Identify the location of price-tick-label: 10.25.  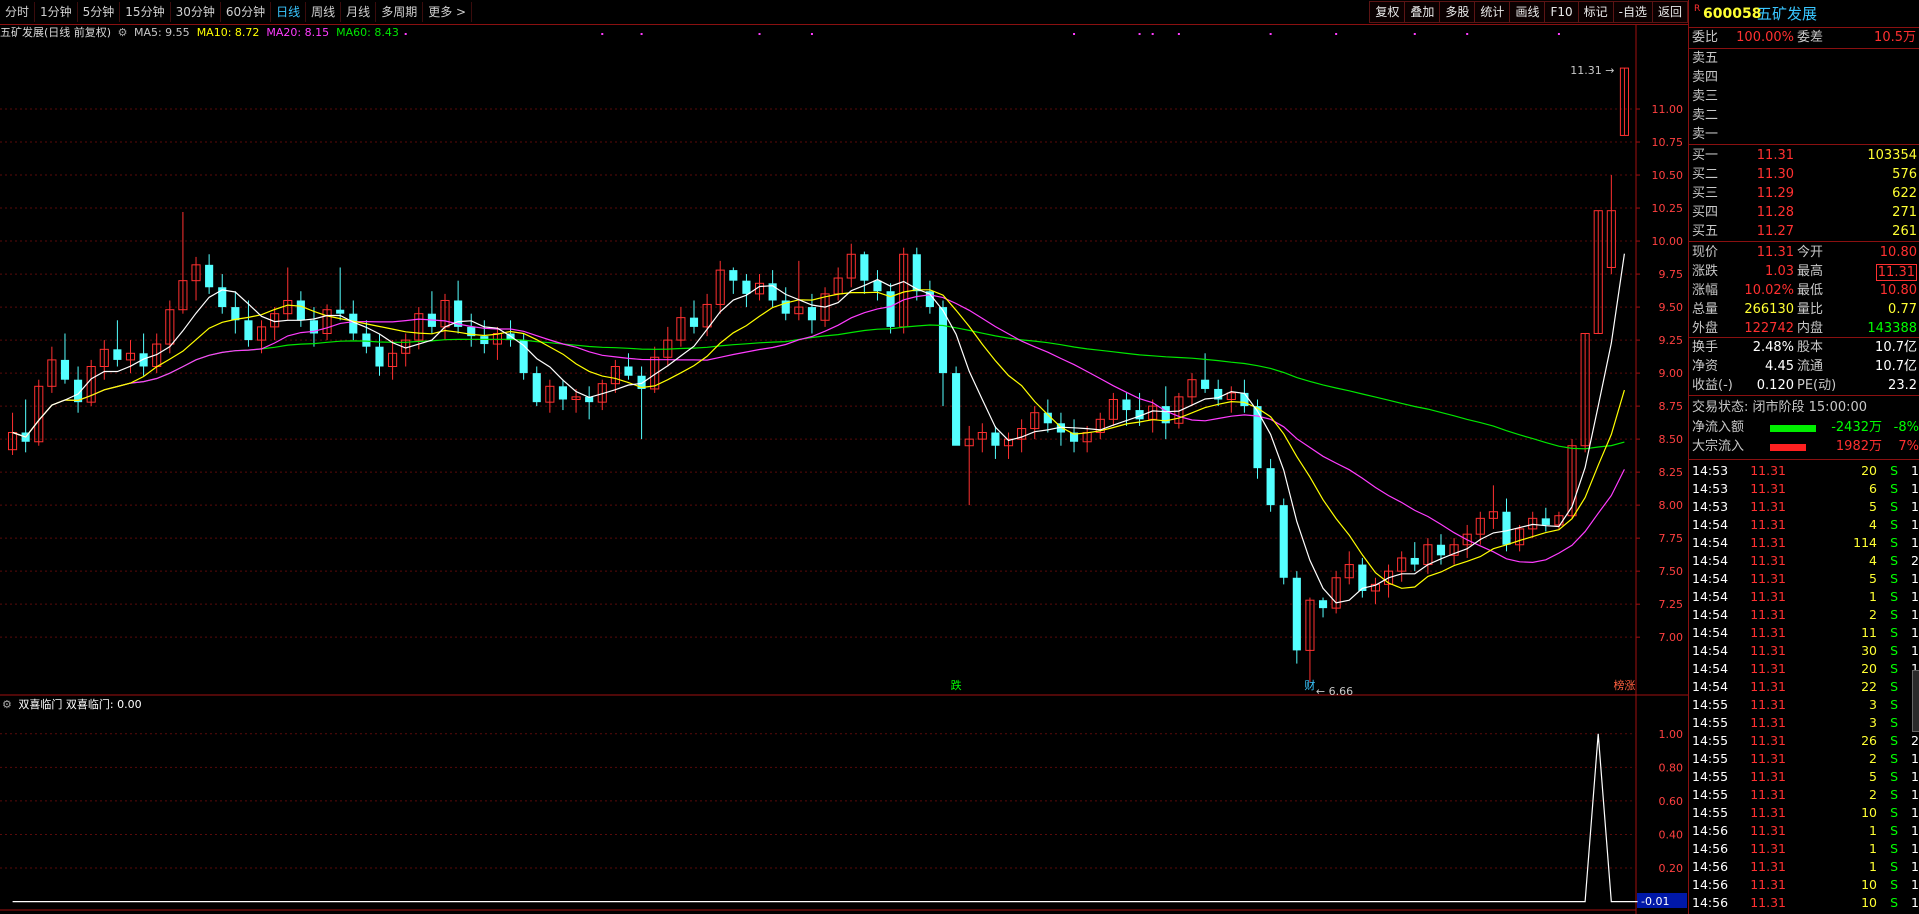
(1668, 208).